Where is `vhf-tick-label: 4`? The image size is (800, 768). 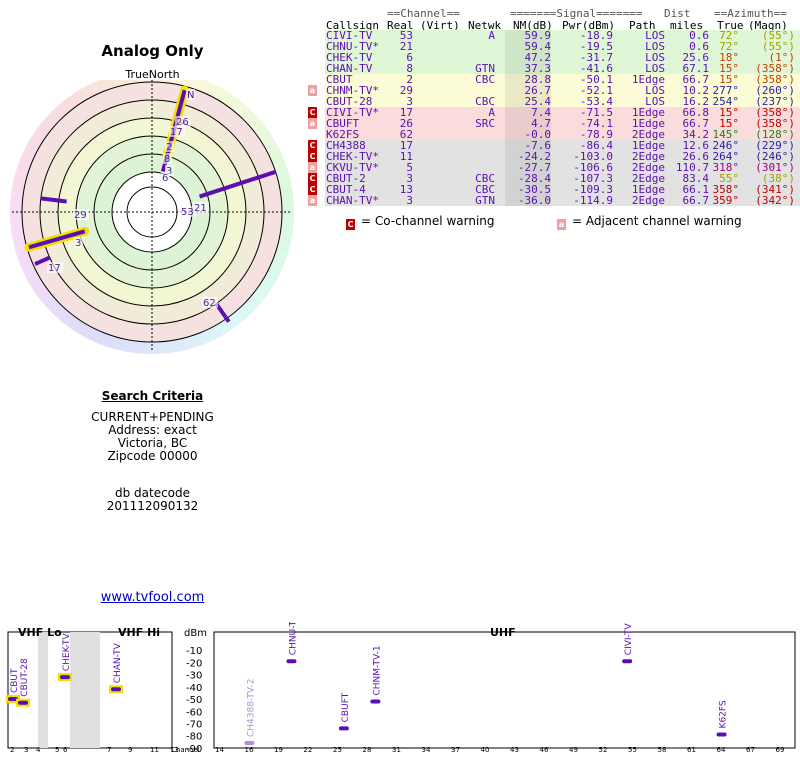 vhf-tick-label: 4 is located at coordinates (38, 750).